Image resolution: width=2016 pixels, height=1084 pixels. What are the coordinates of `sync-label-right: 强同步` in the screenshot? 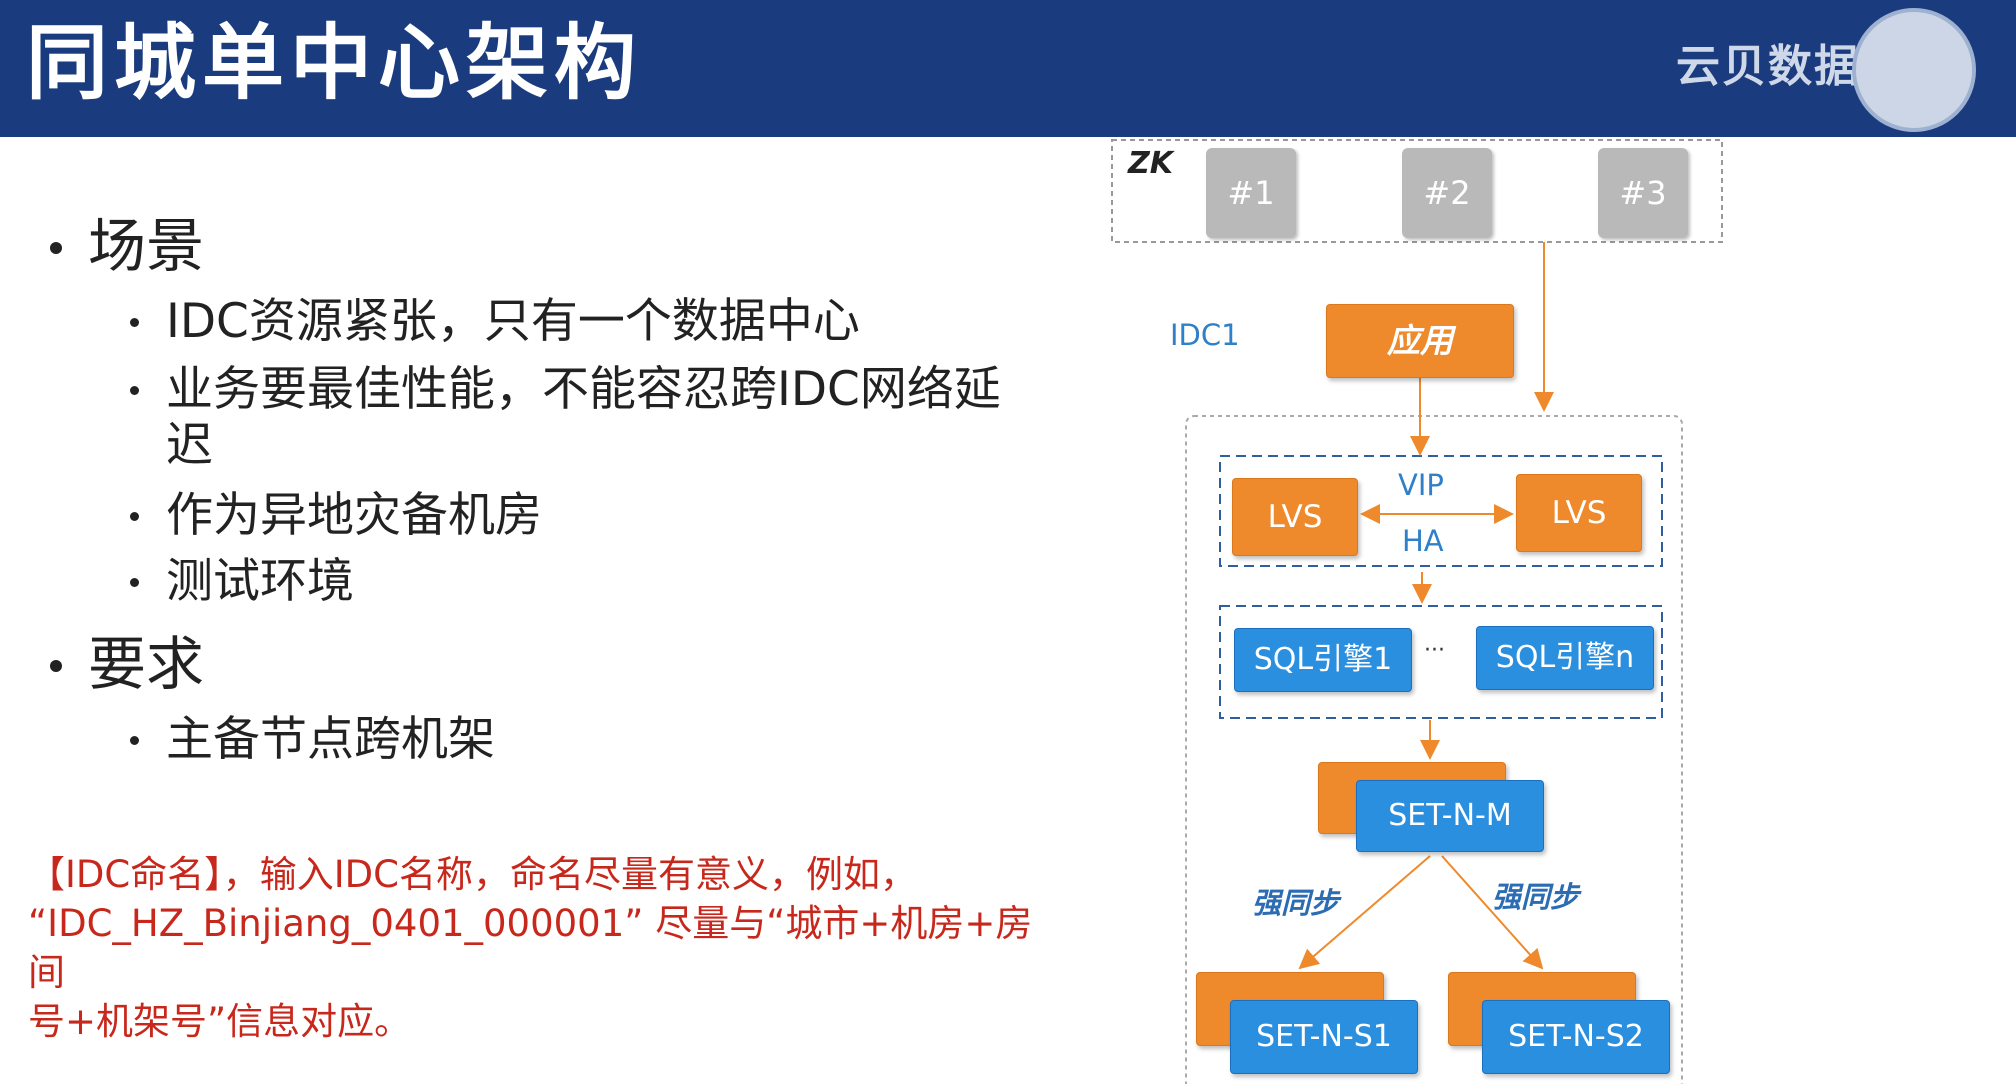 It's located at (1536, 897).